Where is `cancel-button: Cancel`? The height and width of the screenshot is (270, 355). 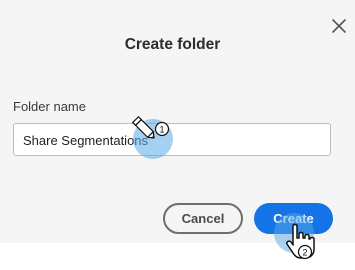 cancel-button: Cancel is located at coordinates (203, 218).